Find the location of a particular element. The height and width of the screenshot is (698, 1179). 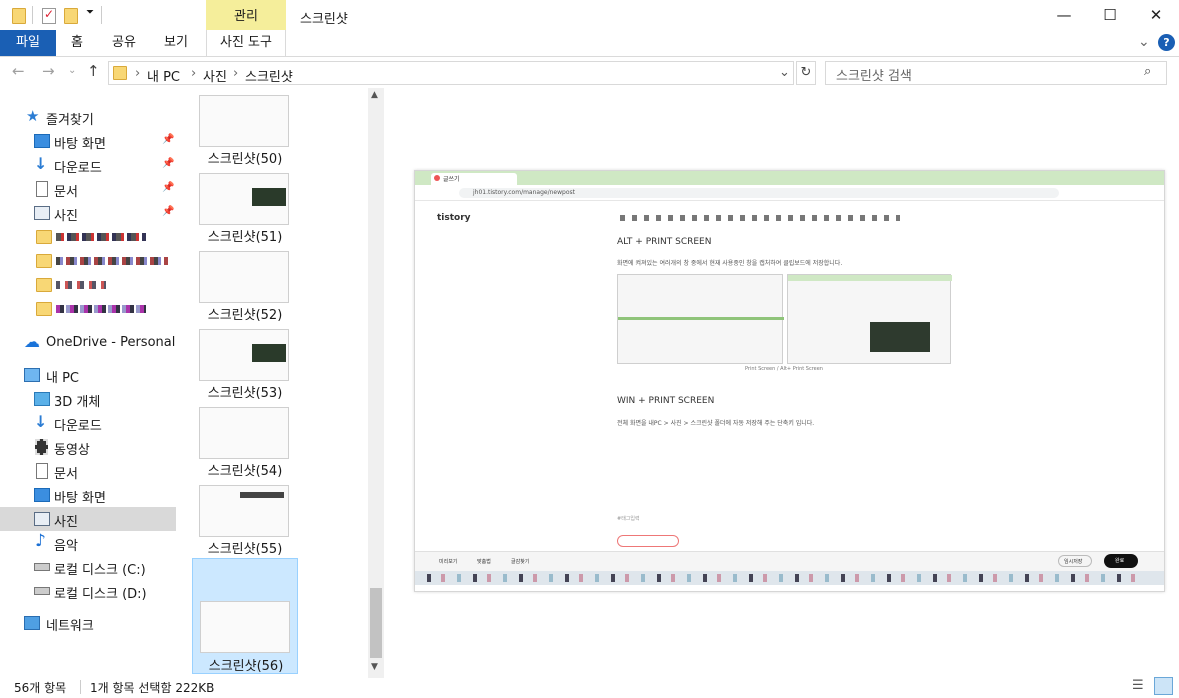

nav-pc-documents: 문서 is located at coordinates (88, 471).